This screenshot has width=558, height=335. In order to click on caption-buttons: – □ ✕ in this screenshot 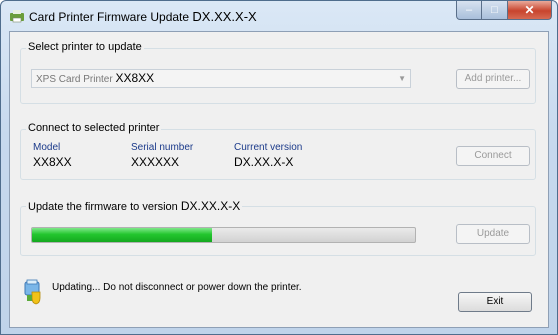, I will do `click(504, 11)`.